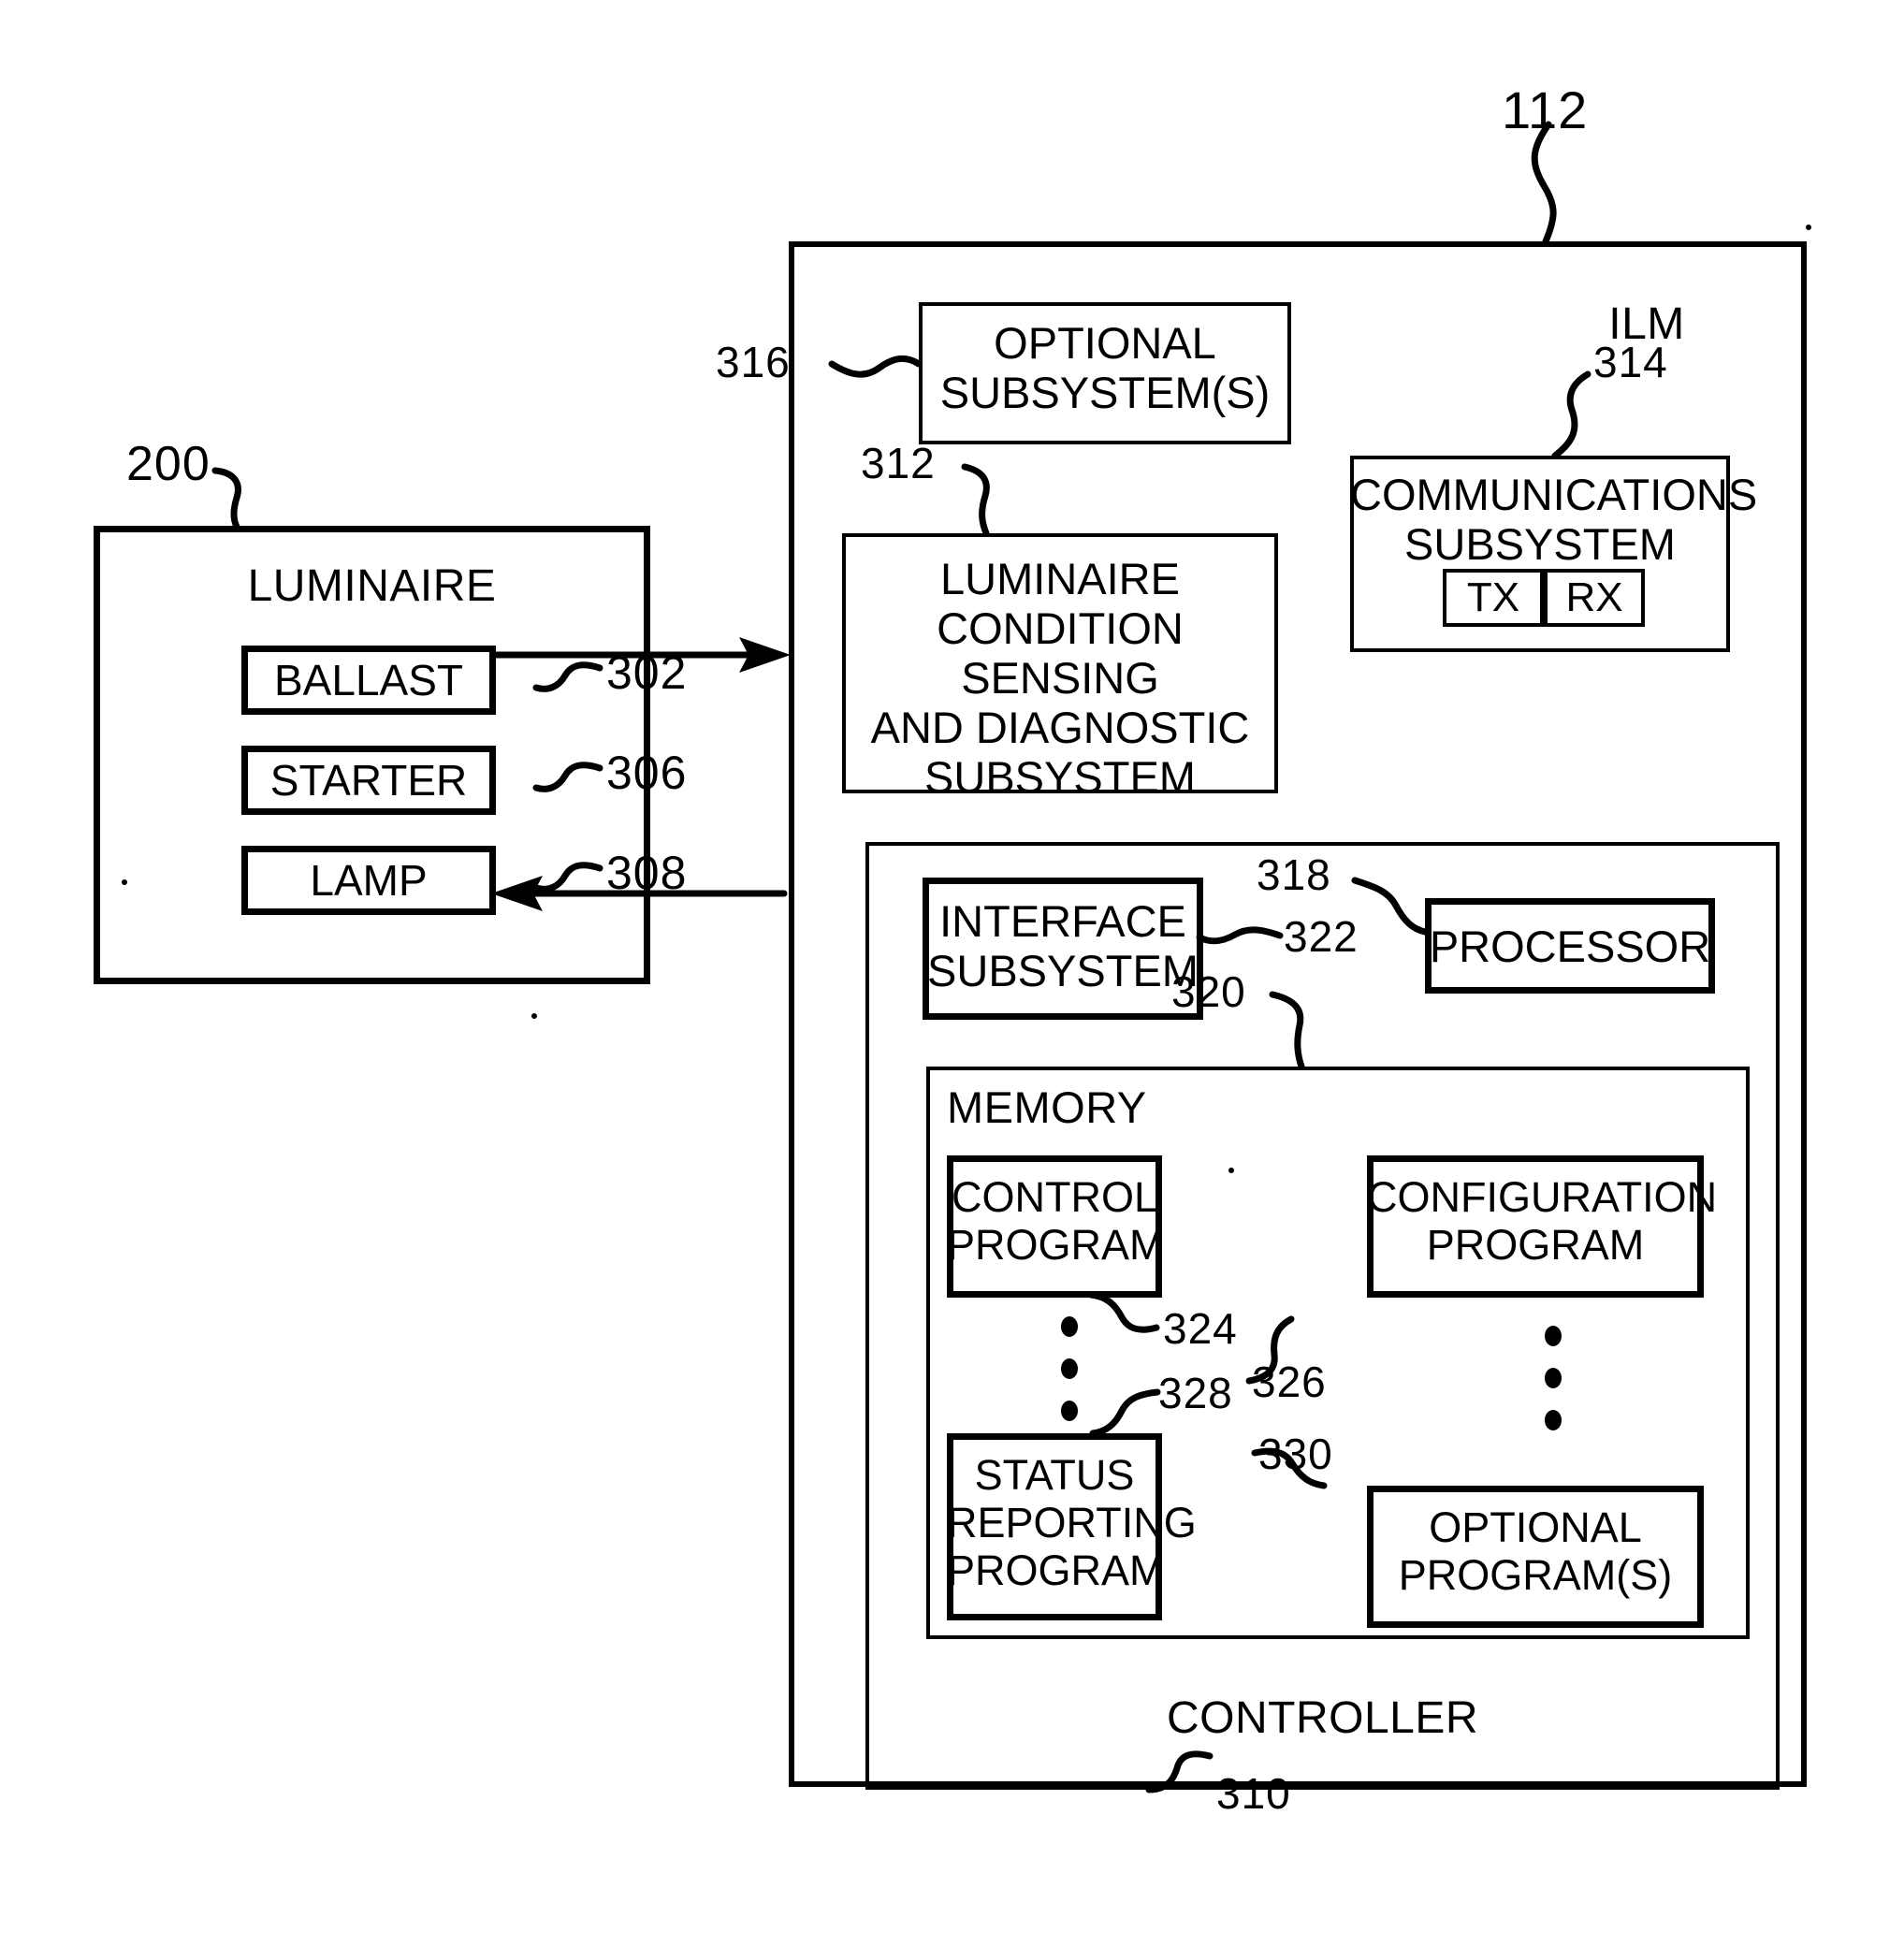 The width and height of the screenshot is (1904, 1960). I want to click on ballast-label: BALLAST, so click(368, 680).